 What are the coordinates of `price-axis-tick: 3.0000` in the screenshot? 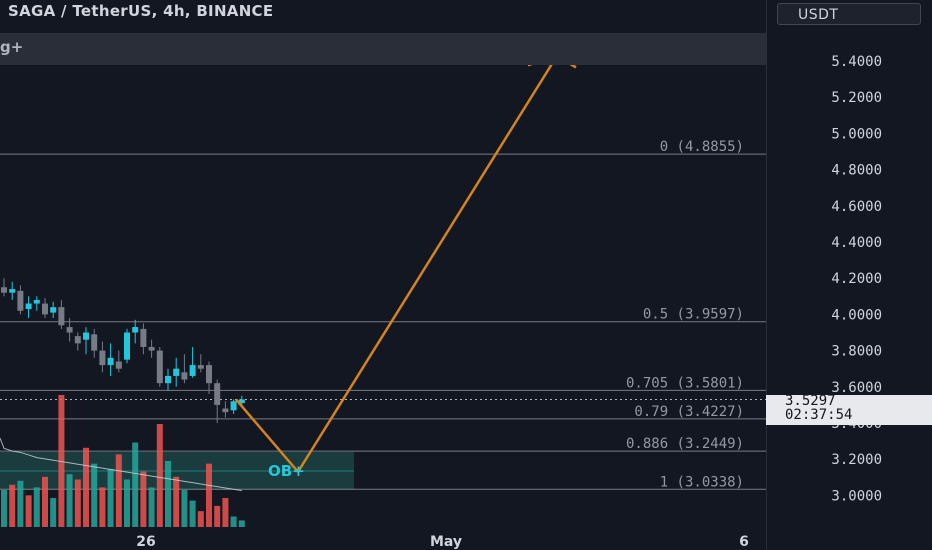 It's located at (856, 496).